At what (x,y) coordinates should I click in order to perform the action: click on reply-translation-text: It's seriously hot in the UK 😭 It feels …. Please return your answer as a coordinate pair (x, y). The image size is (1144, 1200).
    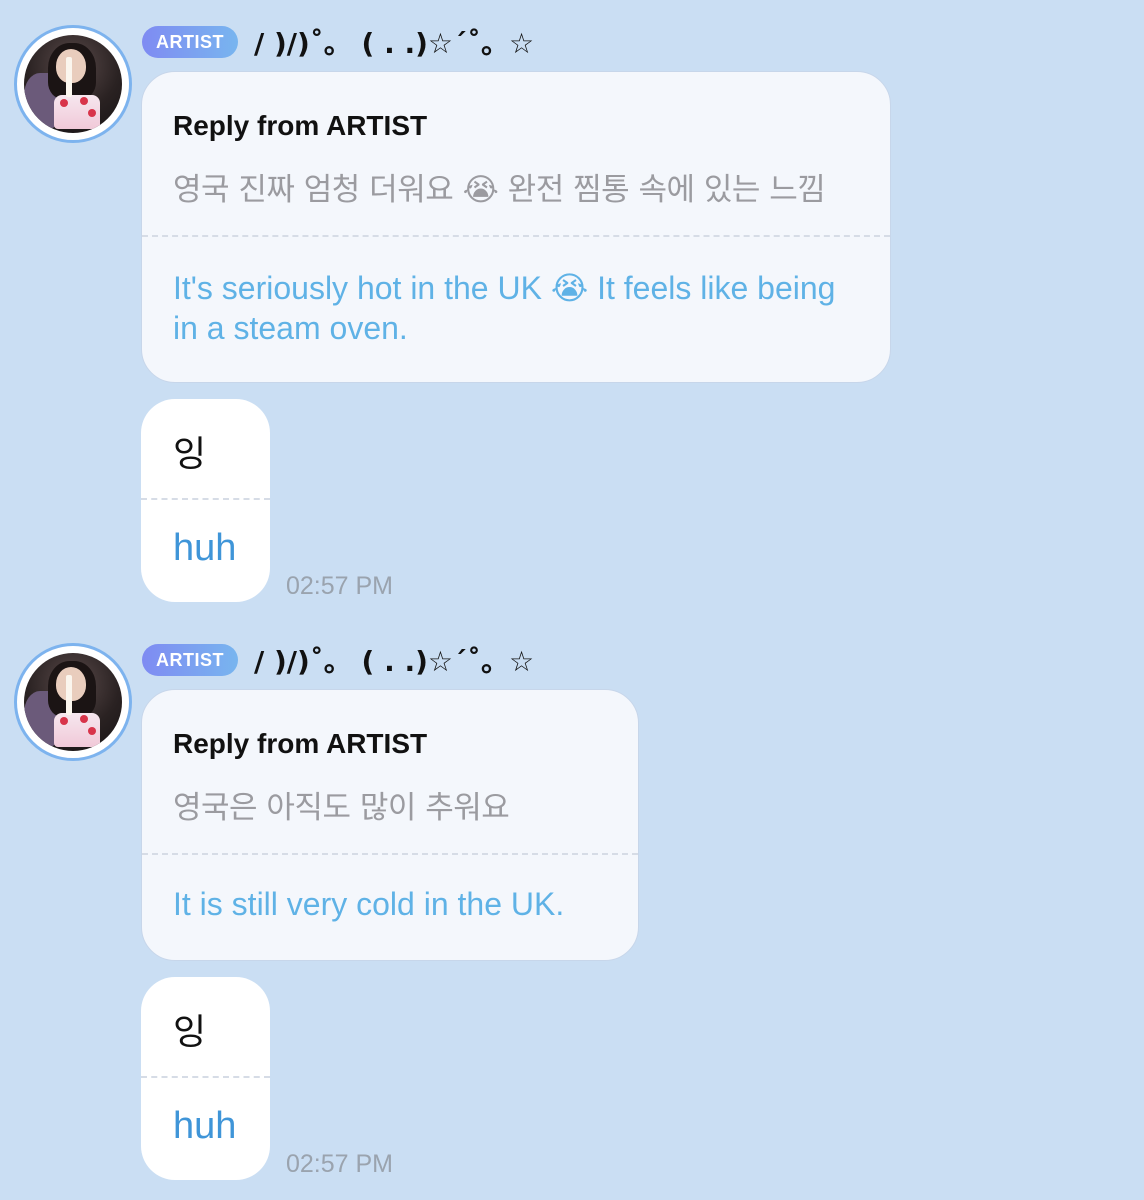
    Looking at the image, I should click on (504, 308).